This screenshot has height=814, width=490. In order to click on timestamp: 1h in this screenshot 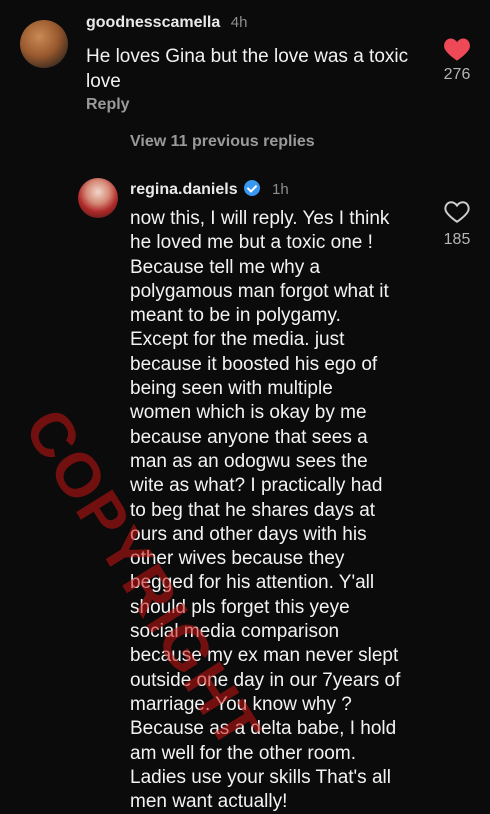, I will do `click(280, 189)`.